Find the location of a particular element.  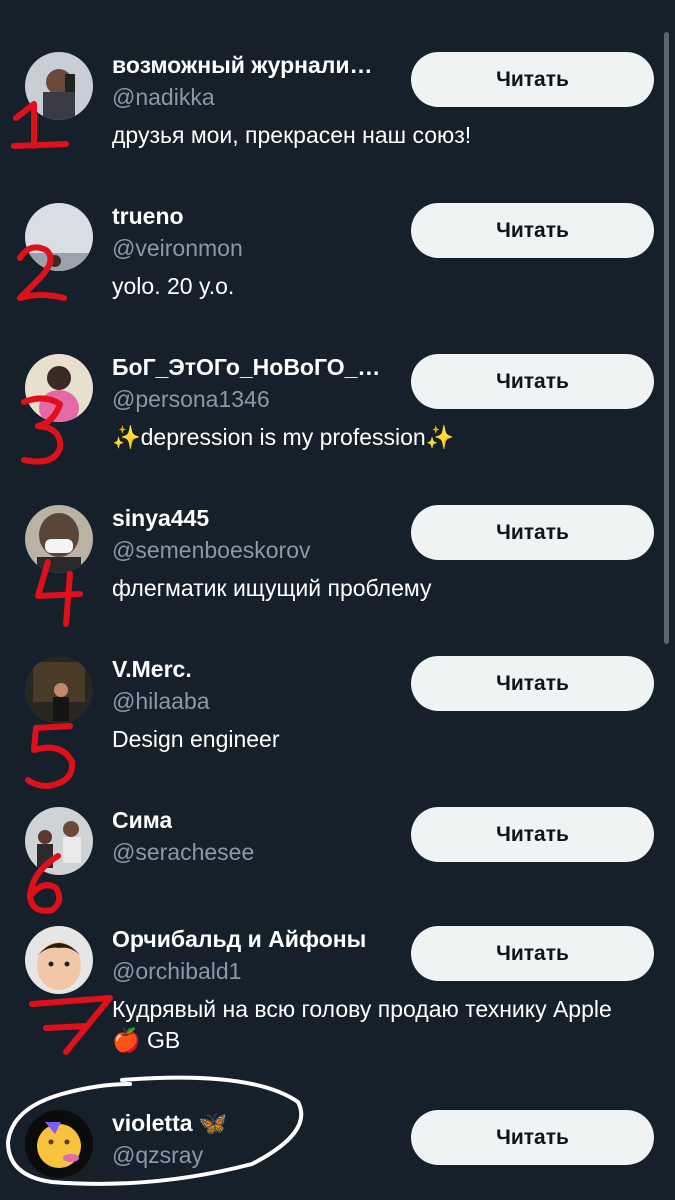

account-name: trueno is located at coordinates (148, 216).